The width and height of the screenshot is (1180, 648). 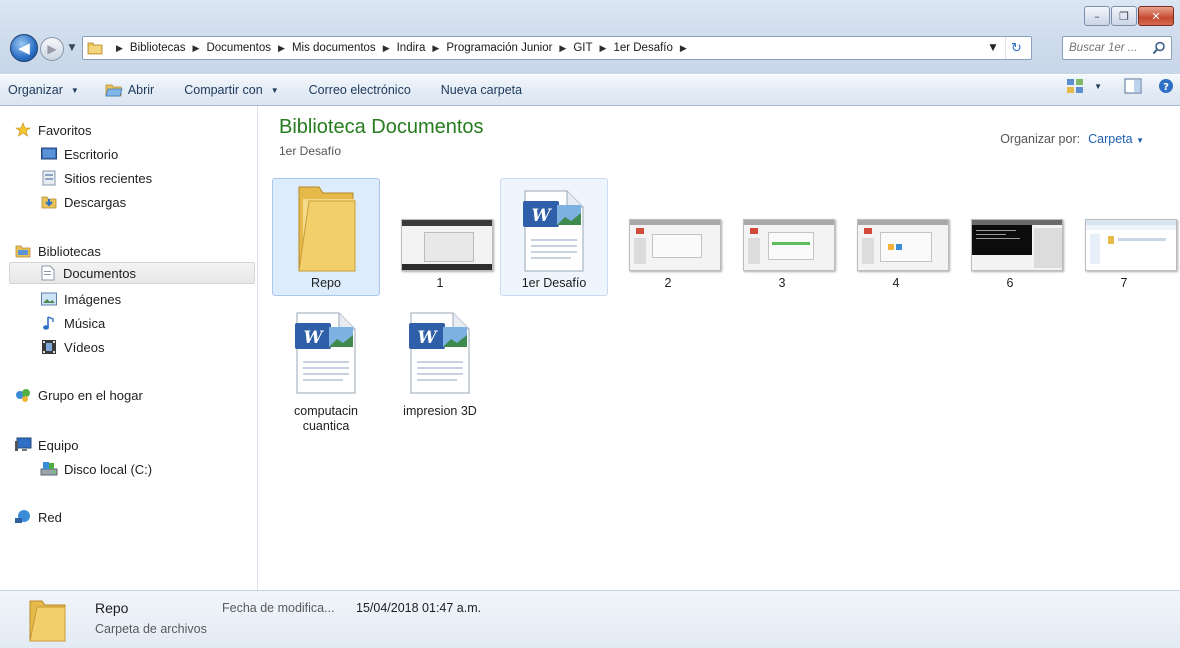 I want to click on word-document-icon: W, so click(x=439, y=353).